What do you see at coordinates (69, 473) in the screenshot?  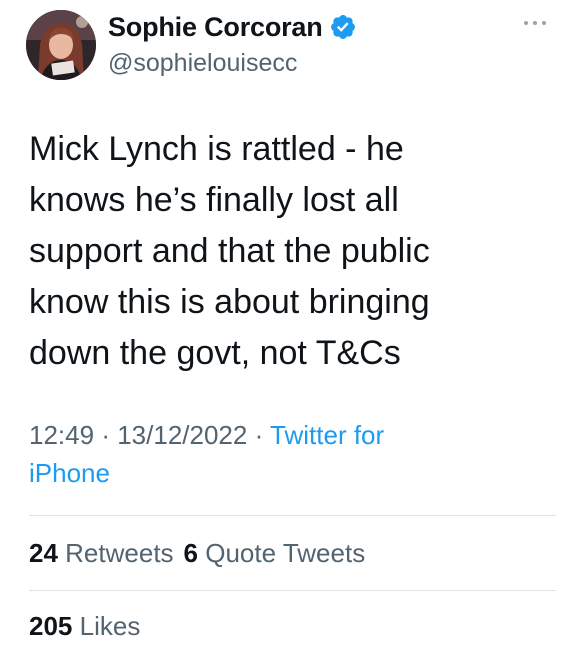 I see `tweet-source-line2: iPhone` at bounding box center [69, 473].